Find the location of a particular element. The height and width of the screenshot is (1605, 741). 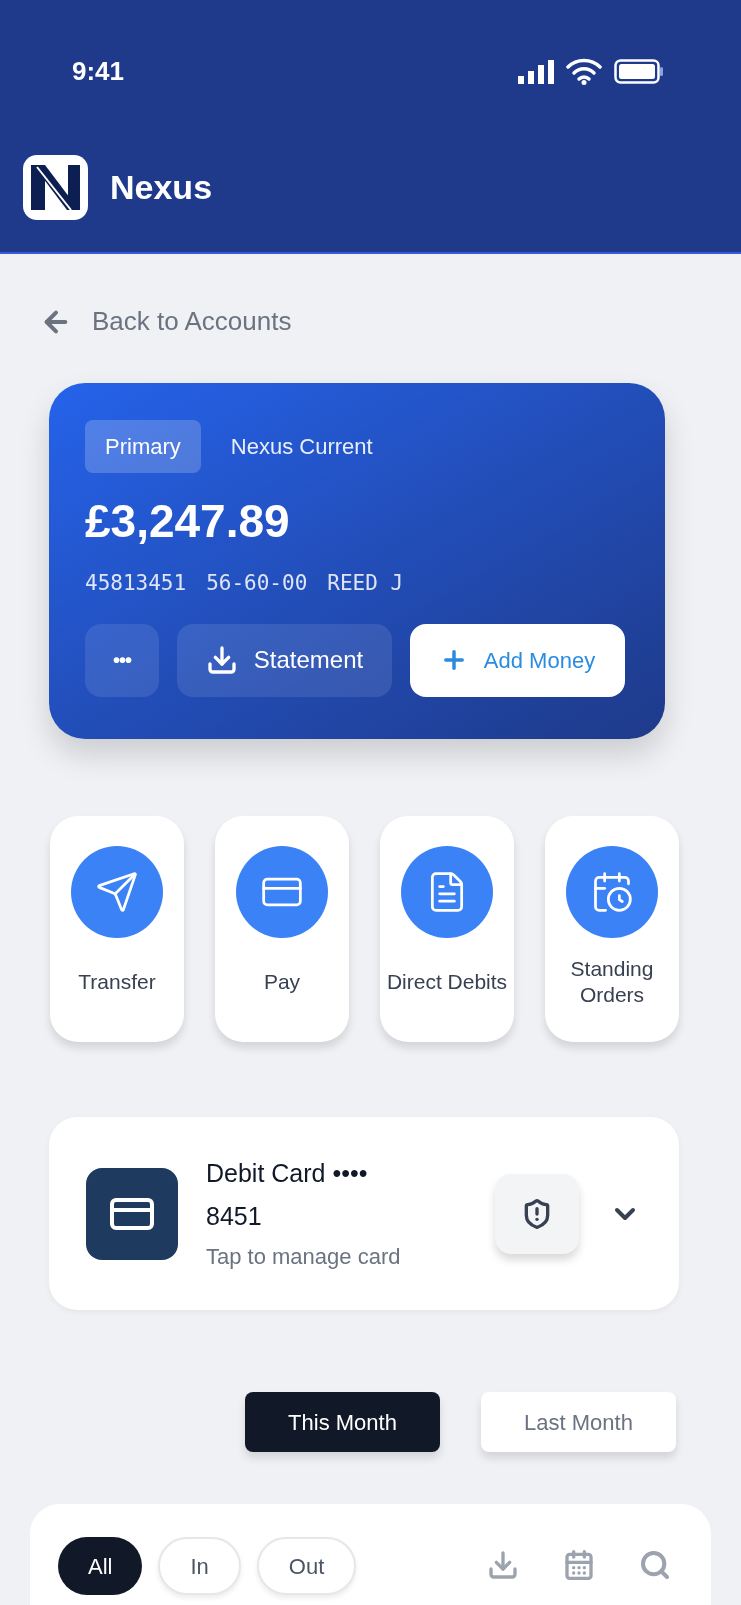

period-tab: This Month is located at coordinates (342, 1422).